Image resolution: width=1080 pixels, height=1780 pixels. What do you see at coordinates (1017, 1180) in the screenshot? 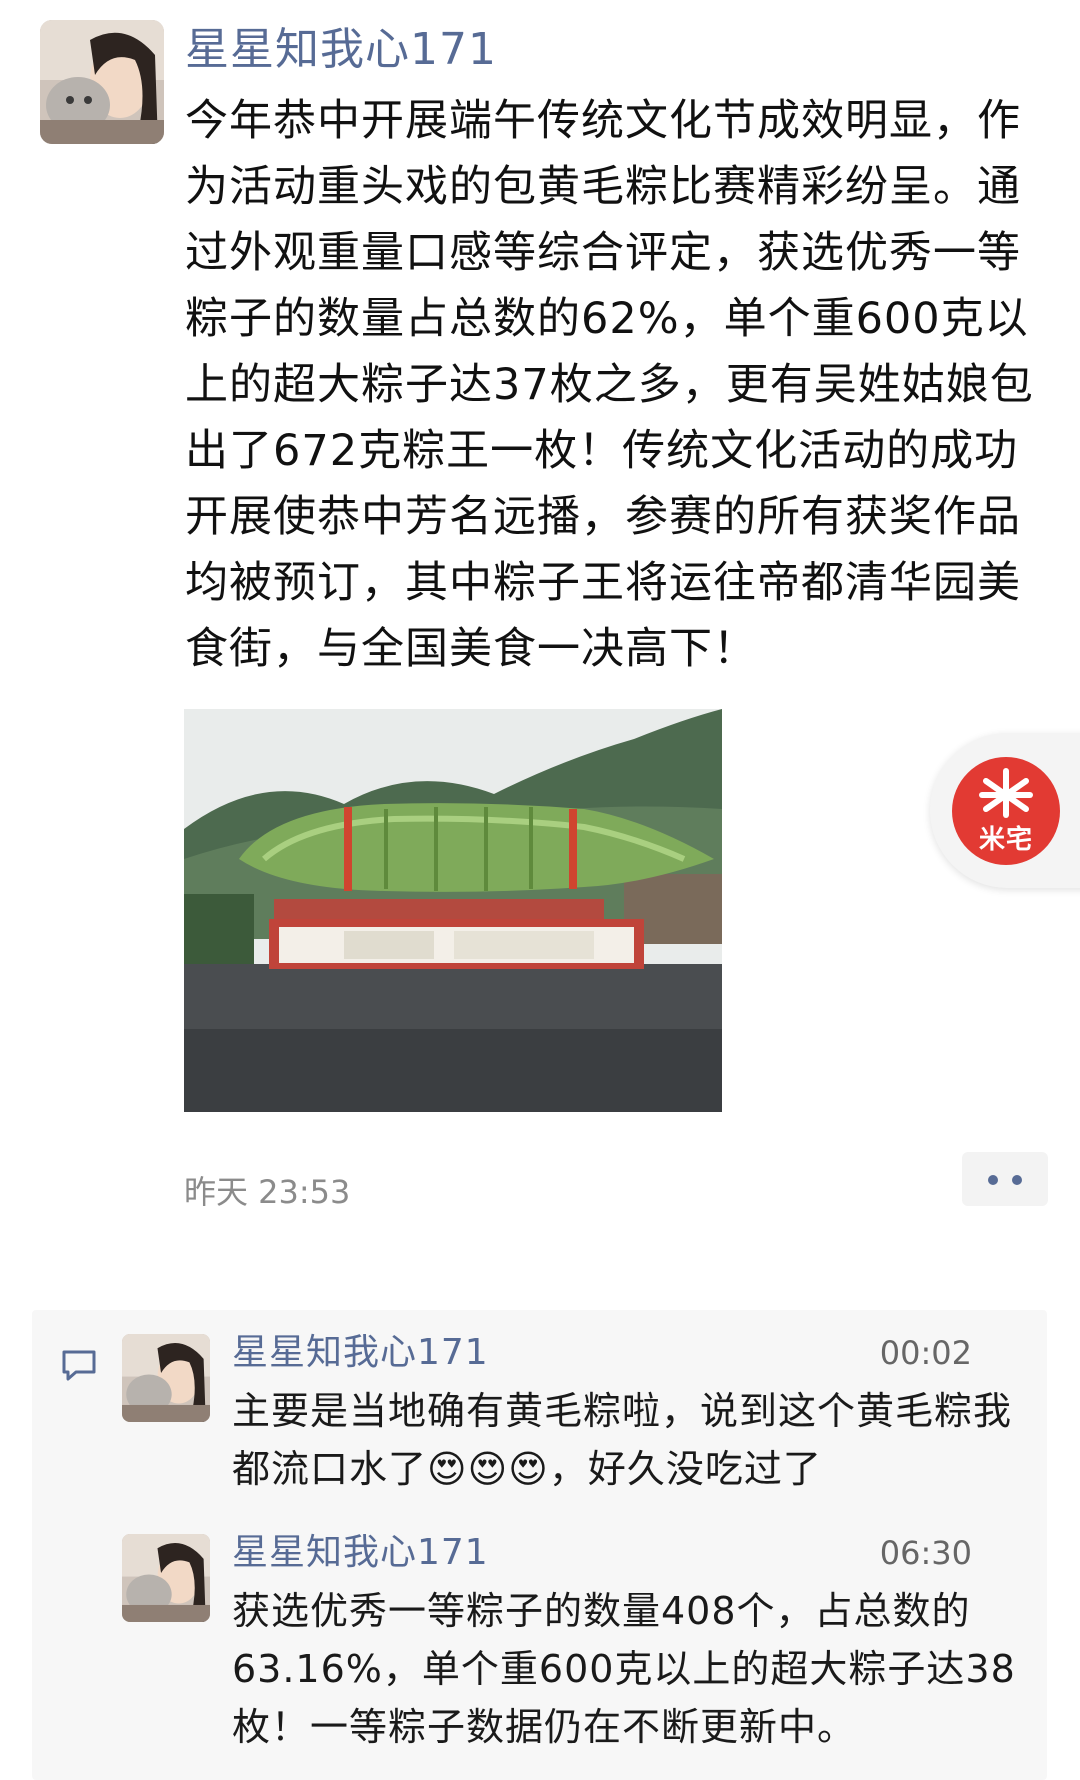
I see `more-icon-dot` at bounding box center [1017, 1180].